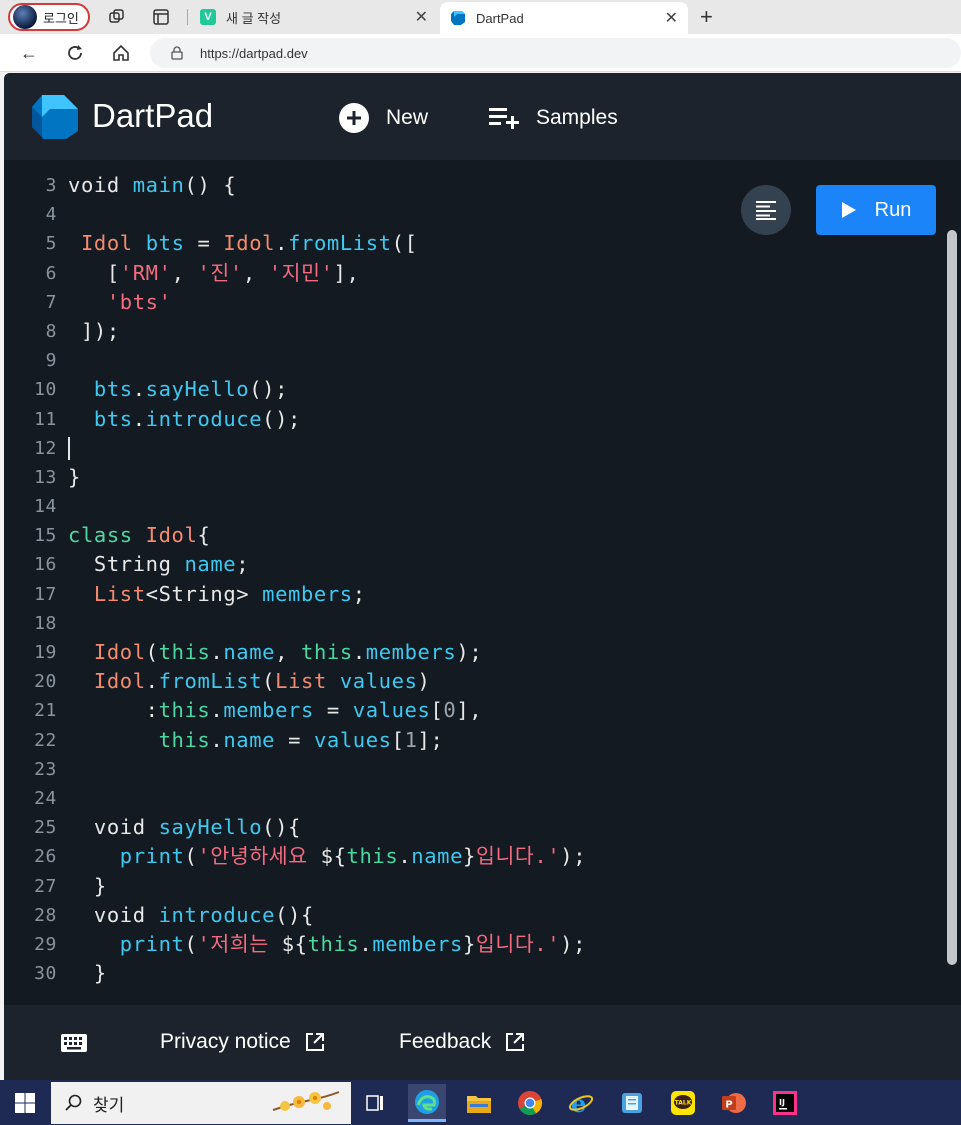  I want to click on code-line: 17 List<String> members;, so click(474, 594).